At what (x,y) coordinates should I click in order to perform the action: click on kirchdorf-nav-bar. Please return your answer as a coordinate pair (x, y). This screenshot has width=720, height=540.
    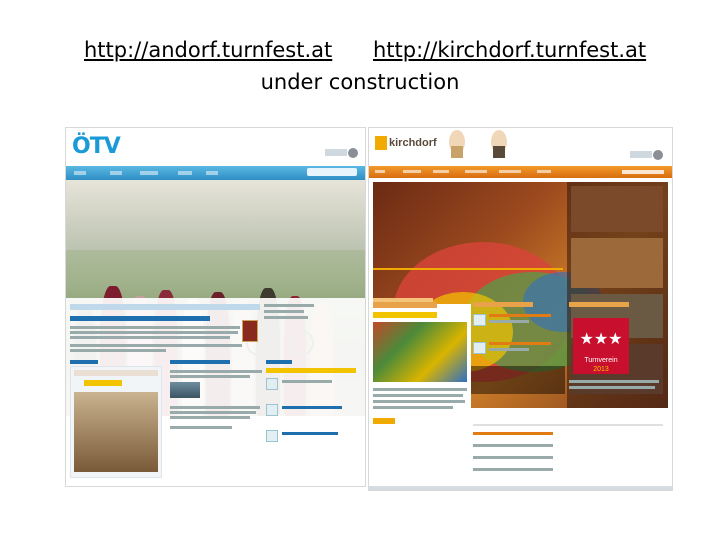
    Looking at the image, I should click on (520, 172).